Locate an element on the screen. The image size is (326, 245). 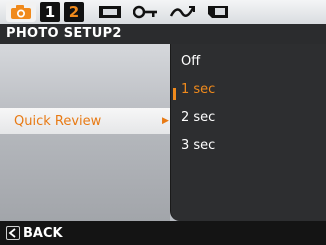
tab-sweep is located at coordinates (182, 12).